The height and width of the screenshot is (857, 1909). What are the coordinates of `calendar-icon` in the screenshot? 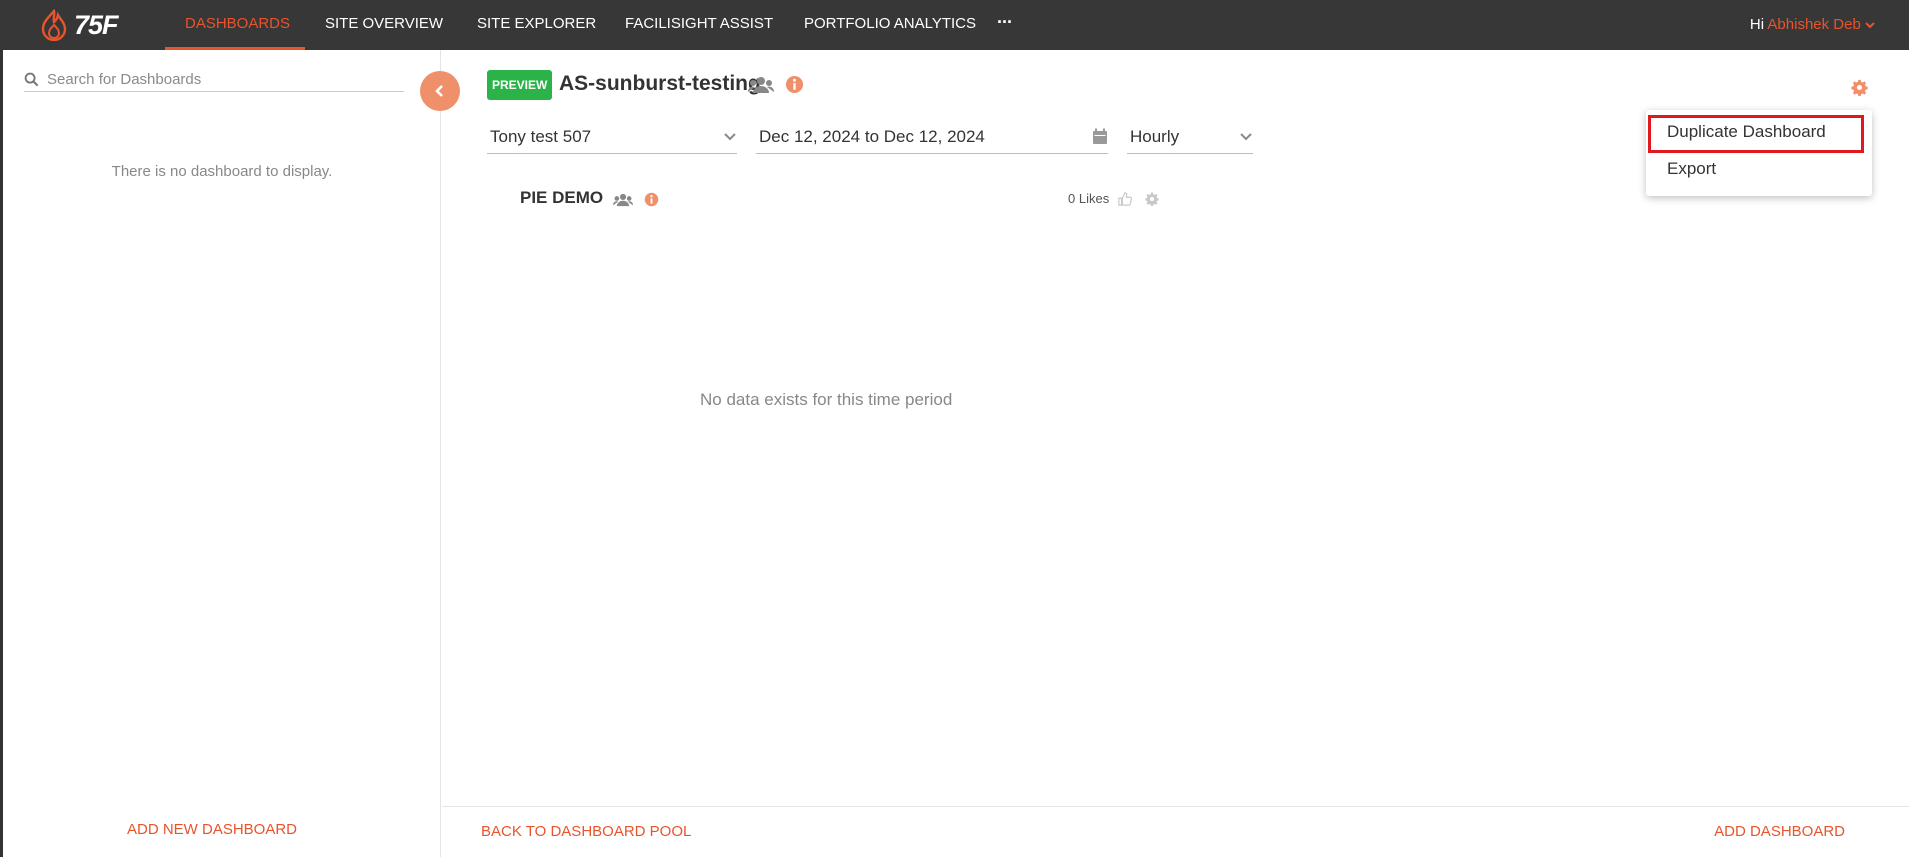 It's located at (1100, 136).